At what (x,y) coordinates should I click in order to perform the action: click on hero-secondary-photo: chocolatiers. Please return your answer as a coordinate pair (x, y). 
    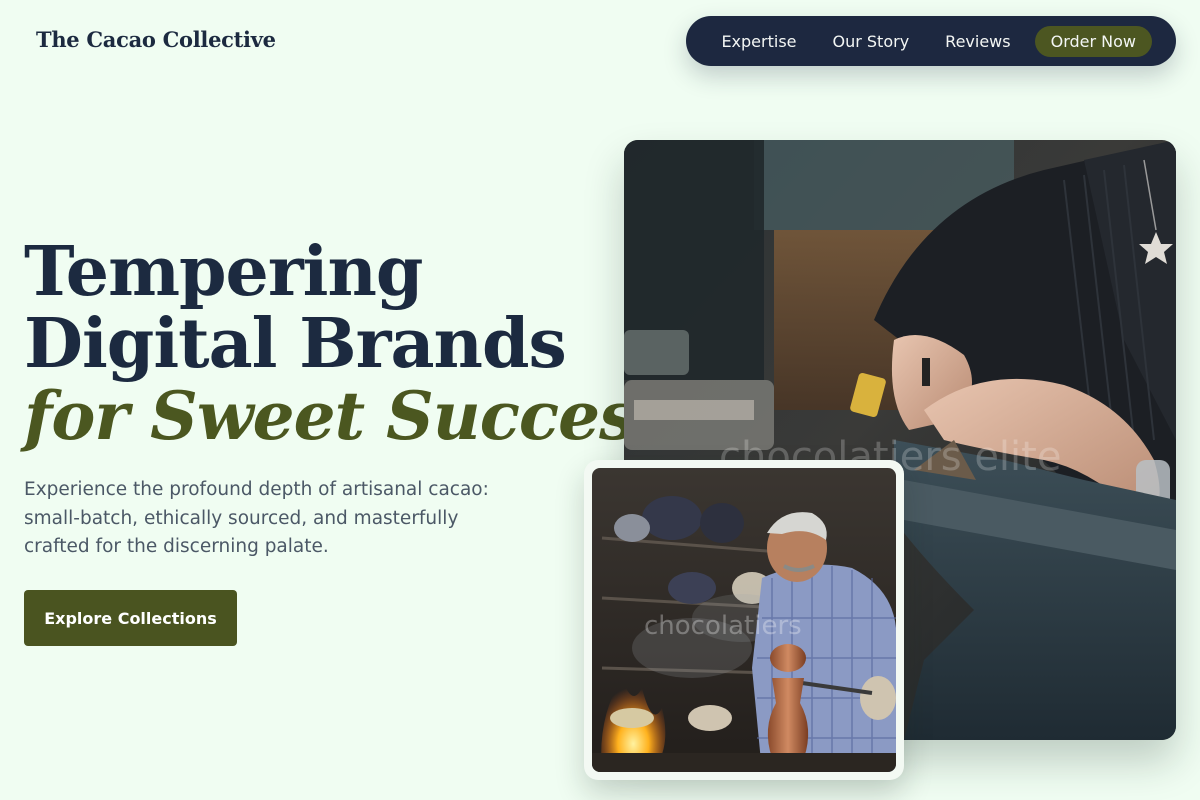
    Looking at the image, I should click on (744, 620).